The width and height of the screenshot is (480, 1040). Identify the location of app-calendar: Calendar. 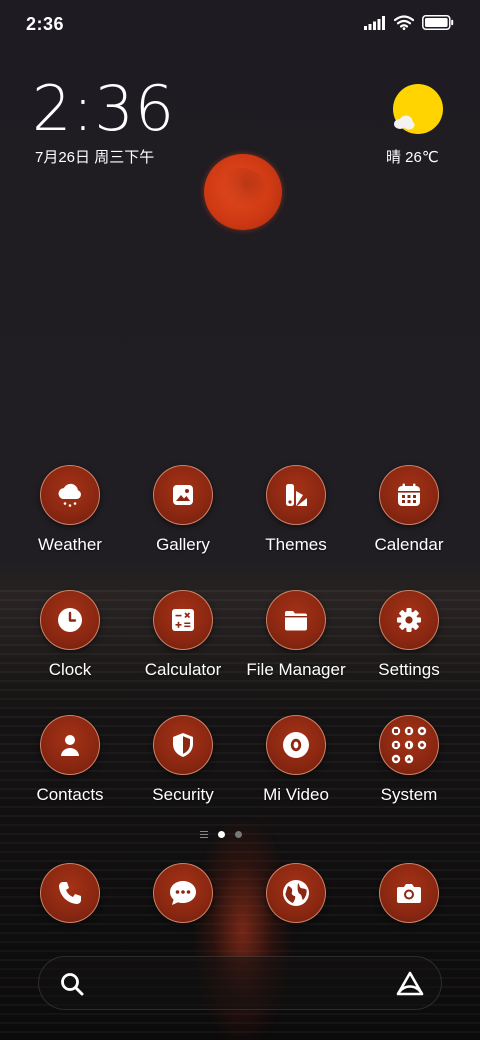
(409, 510).